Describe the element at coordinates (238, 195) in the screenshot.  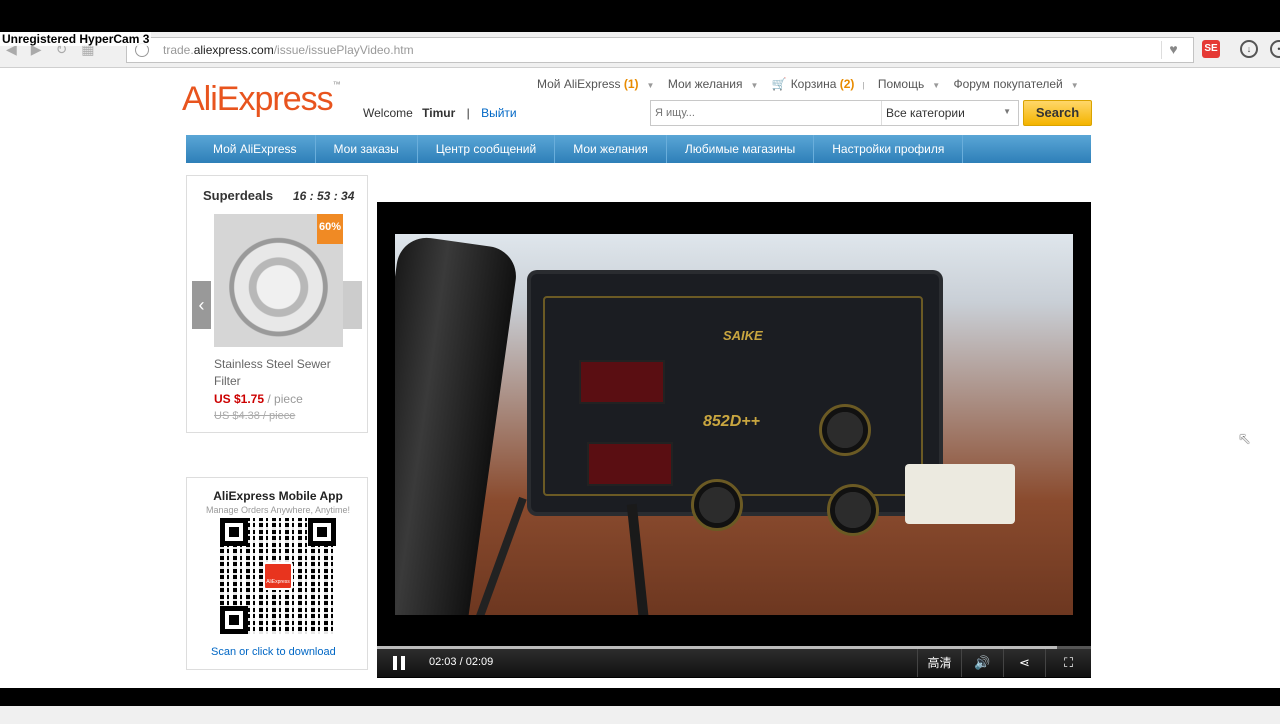
I see `superdeals-title: Superdeals` at that location.